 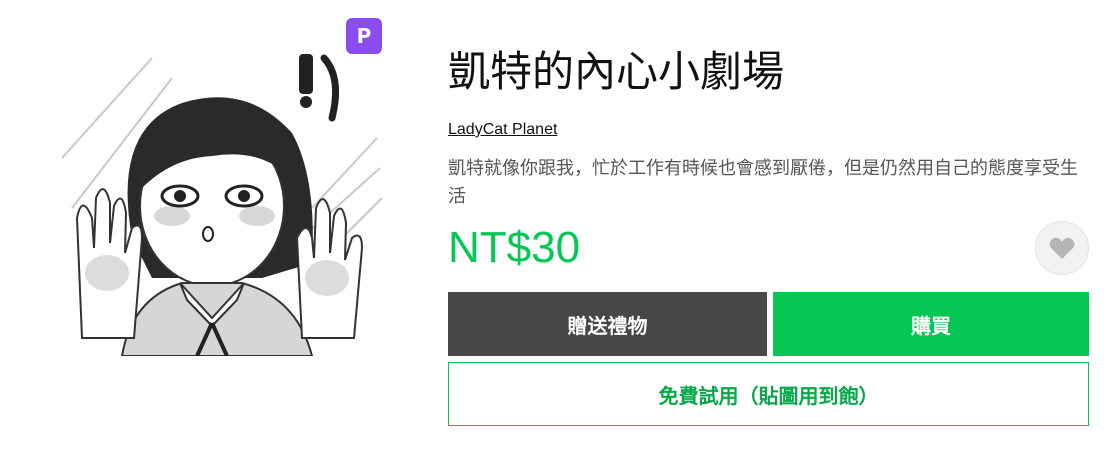 What do you see at coordinates (931, 324) in the screenshot?
I see `buy-button: 購買` at bounding box center [931, 324].